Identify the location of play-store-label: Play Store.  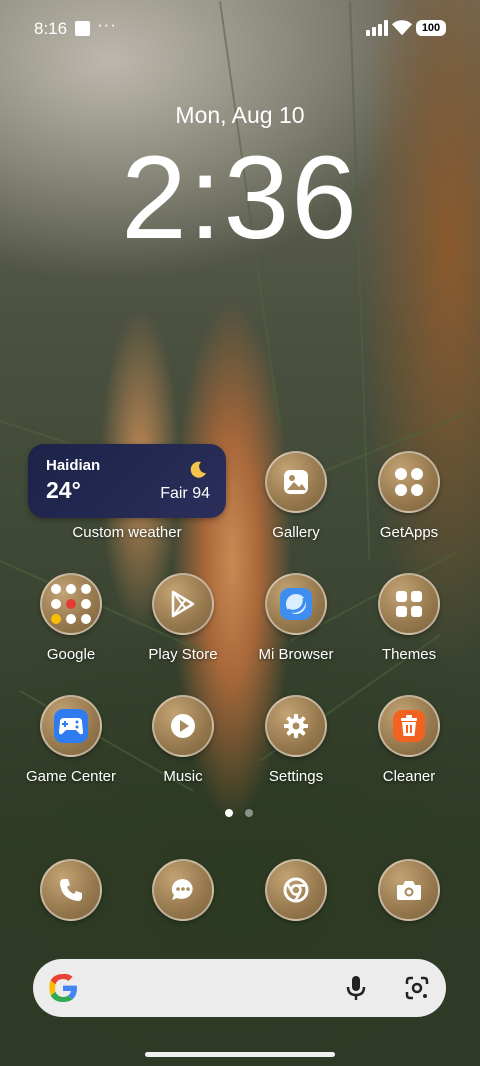
(183, 654).